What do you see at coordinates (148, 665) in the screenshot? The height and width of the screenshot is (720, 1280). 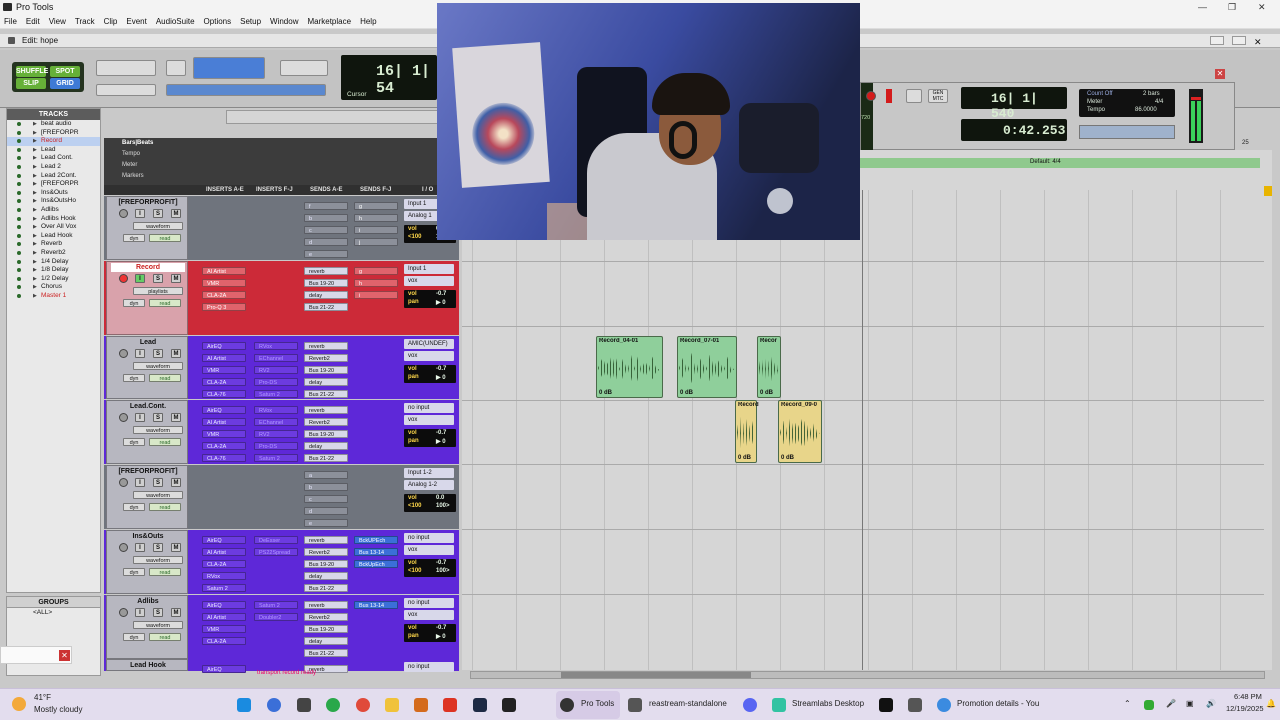 I see `track-name: Lead Hook` at bounding box center [148, 665].